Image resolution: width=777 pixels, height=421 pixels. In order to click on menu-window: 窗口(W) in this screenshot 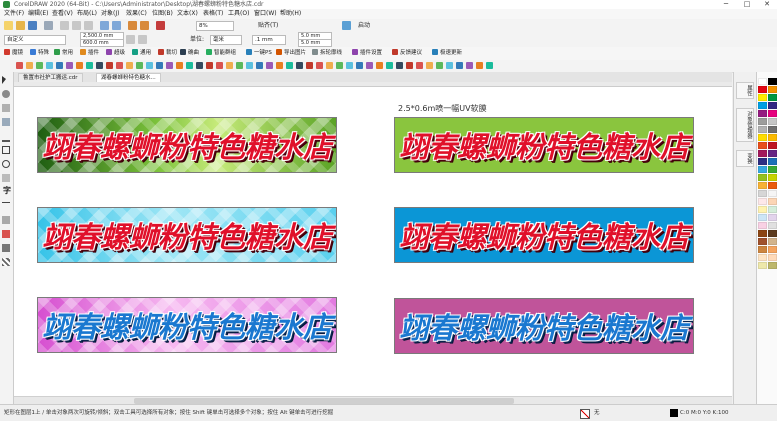, I will do `click(265, 14)`.